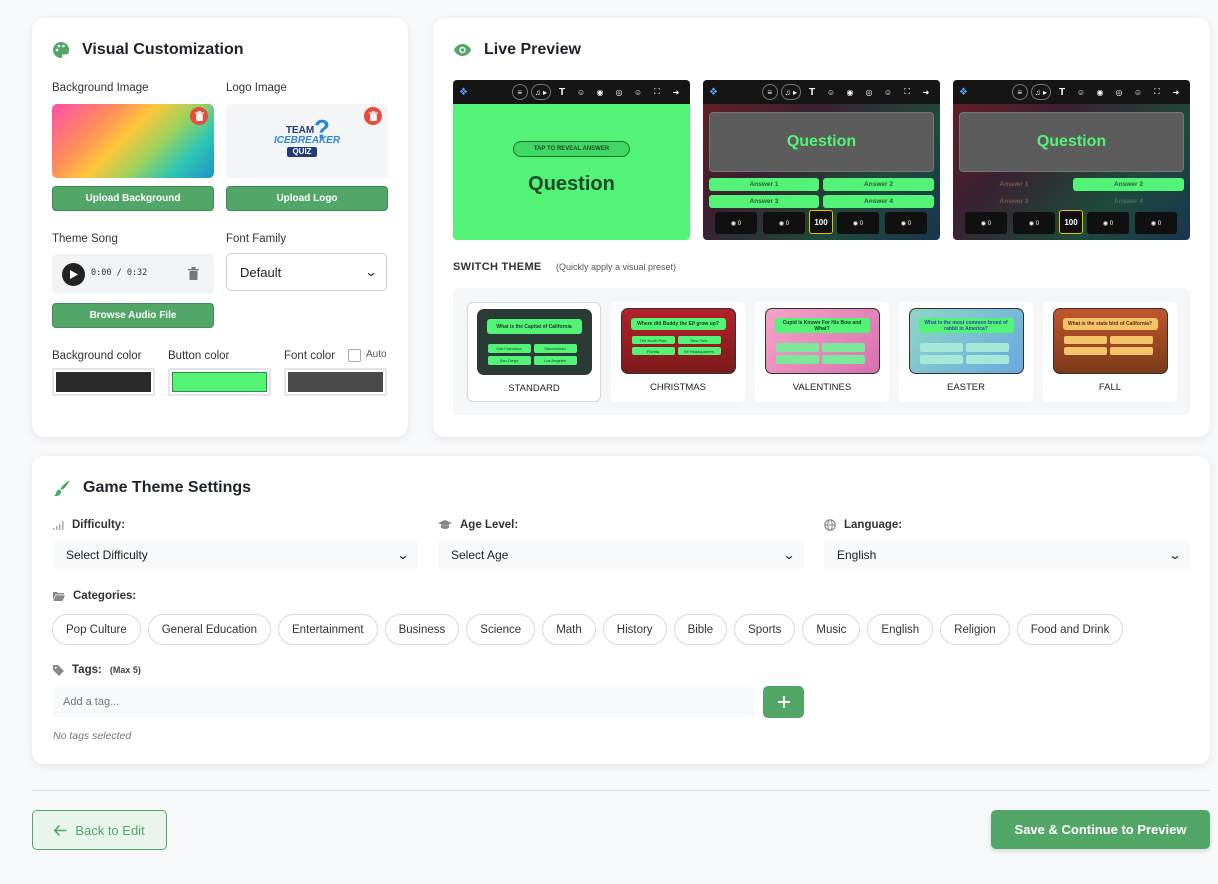 This screenshot has width=1218, height=884. I want to click on question-box: Question, so click(821, 142).